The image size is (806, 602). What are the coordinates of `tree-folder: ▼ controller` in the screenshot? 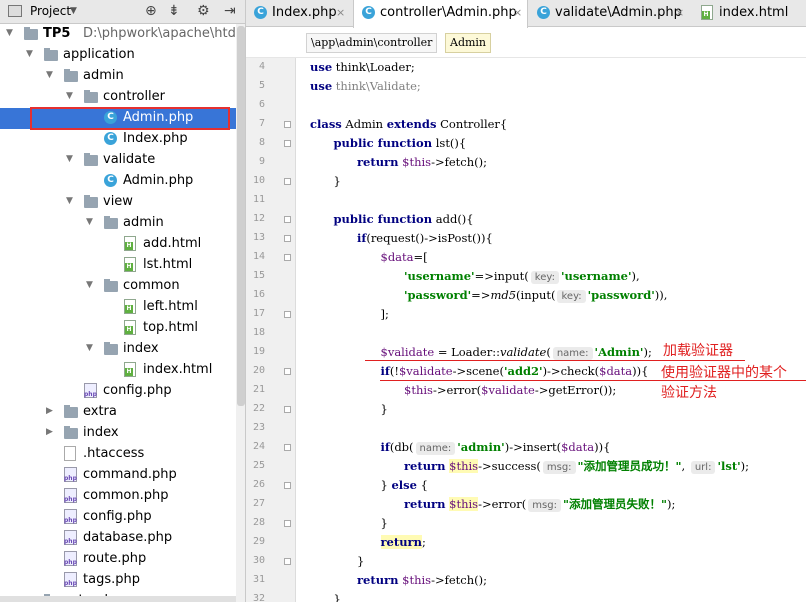 It's located at (118, 97).